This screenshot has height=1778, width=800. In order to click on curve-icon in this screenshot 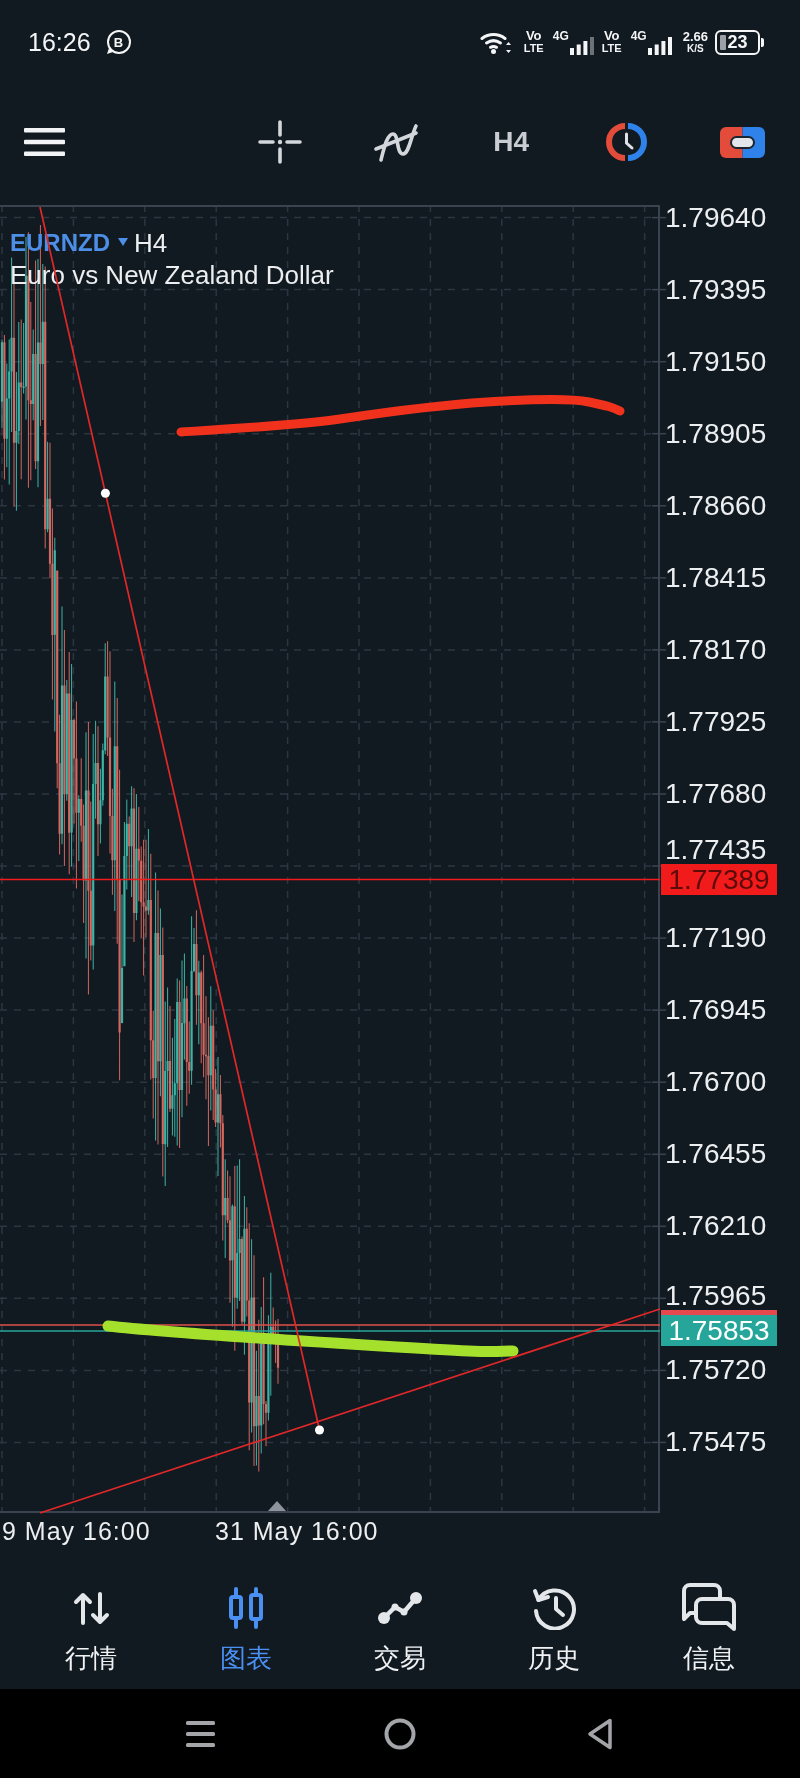, I will do `click(395, 142)`.